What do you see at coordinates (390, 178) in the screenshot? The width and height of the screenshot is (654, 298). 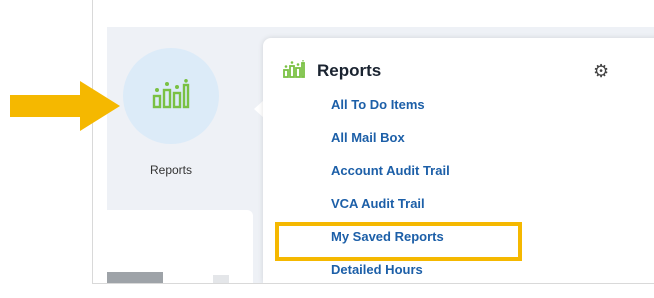 I see `menu-item-account-audit-trail: Account Audit Trail` at bounding box center [390, 178].